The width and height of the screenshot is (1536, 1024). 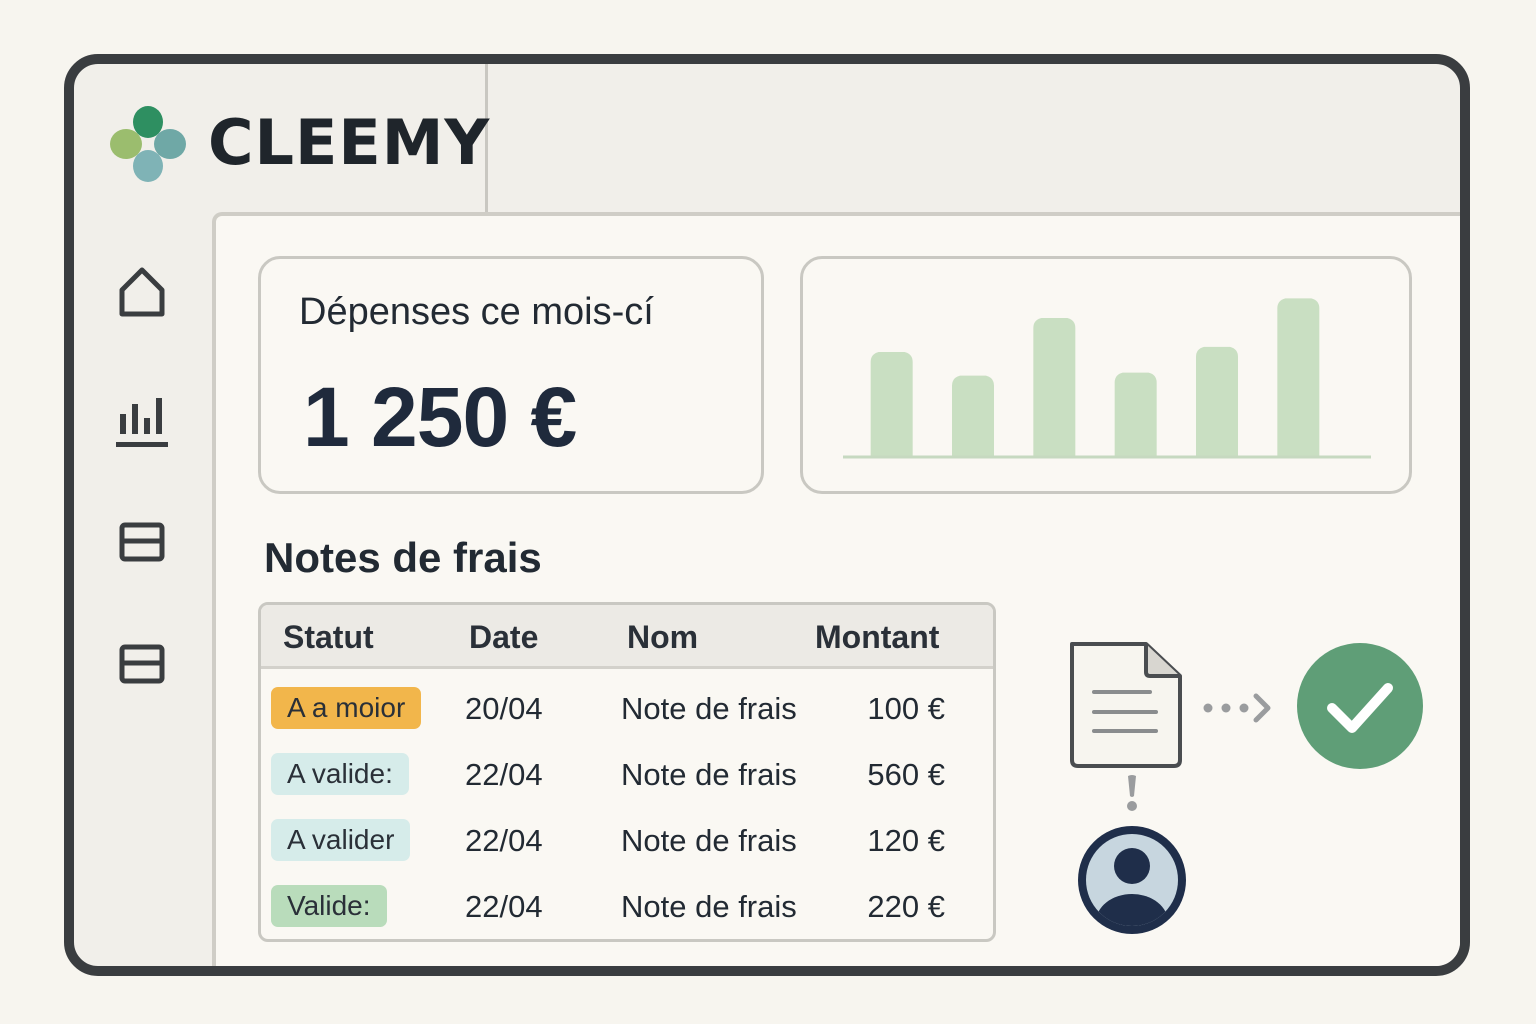 I want to click on sidebar, so click(x=143, y=589).